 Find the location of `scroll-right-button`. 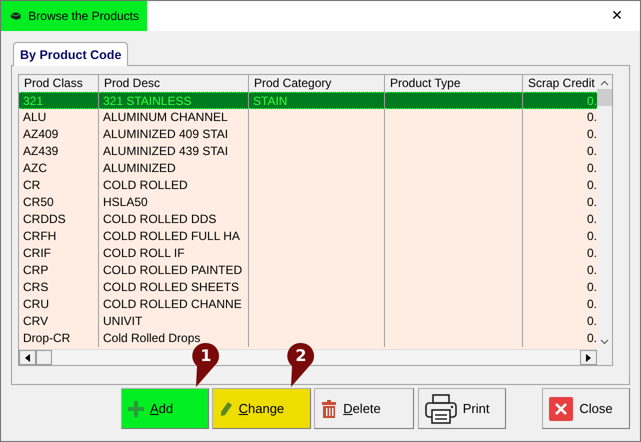

scroll-right-button is located at coordinates (588, 357).